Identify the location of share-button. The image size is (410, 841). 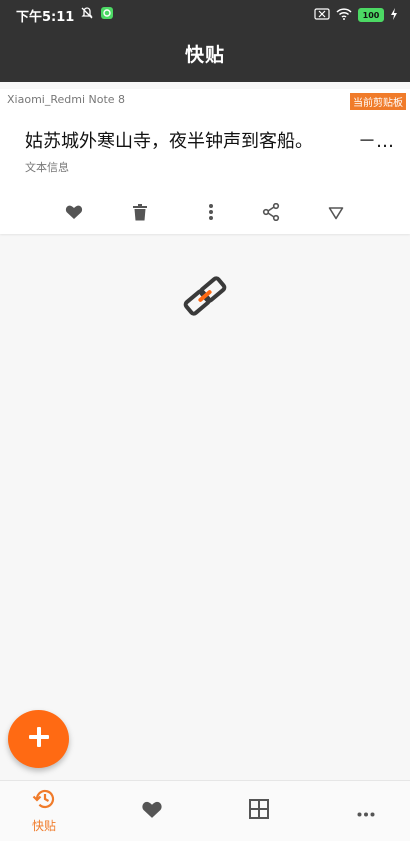
(271, 214).